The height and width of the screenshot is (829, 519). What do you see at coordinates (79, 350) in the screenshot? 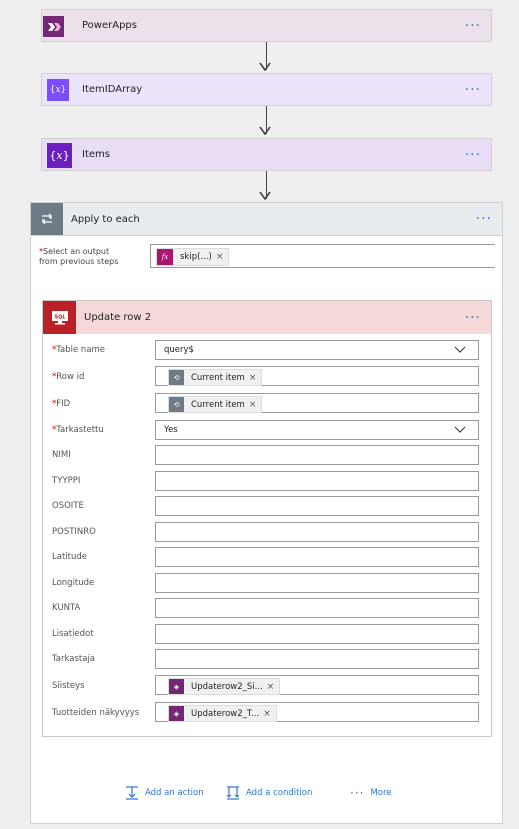
I see `table-name-label: *Table name` at bounding box center [79, 350].